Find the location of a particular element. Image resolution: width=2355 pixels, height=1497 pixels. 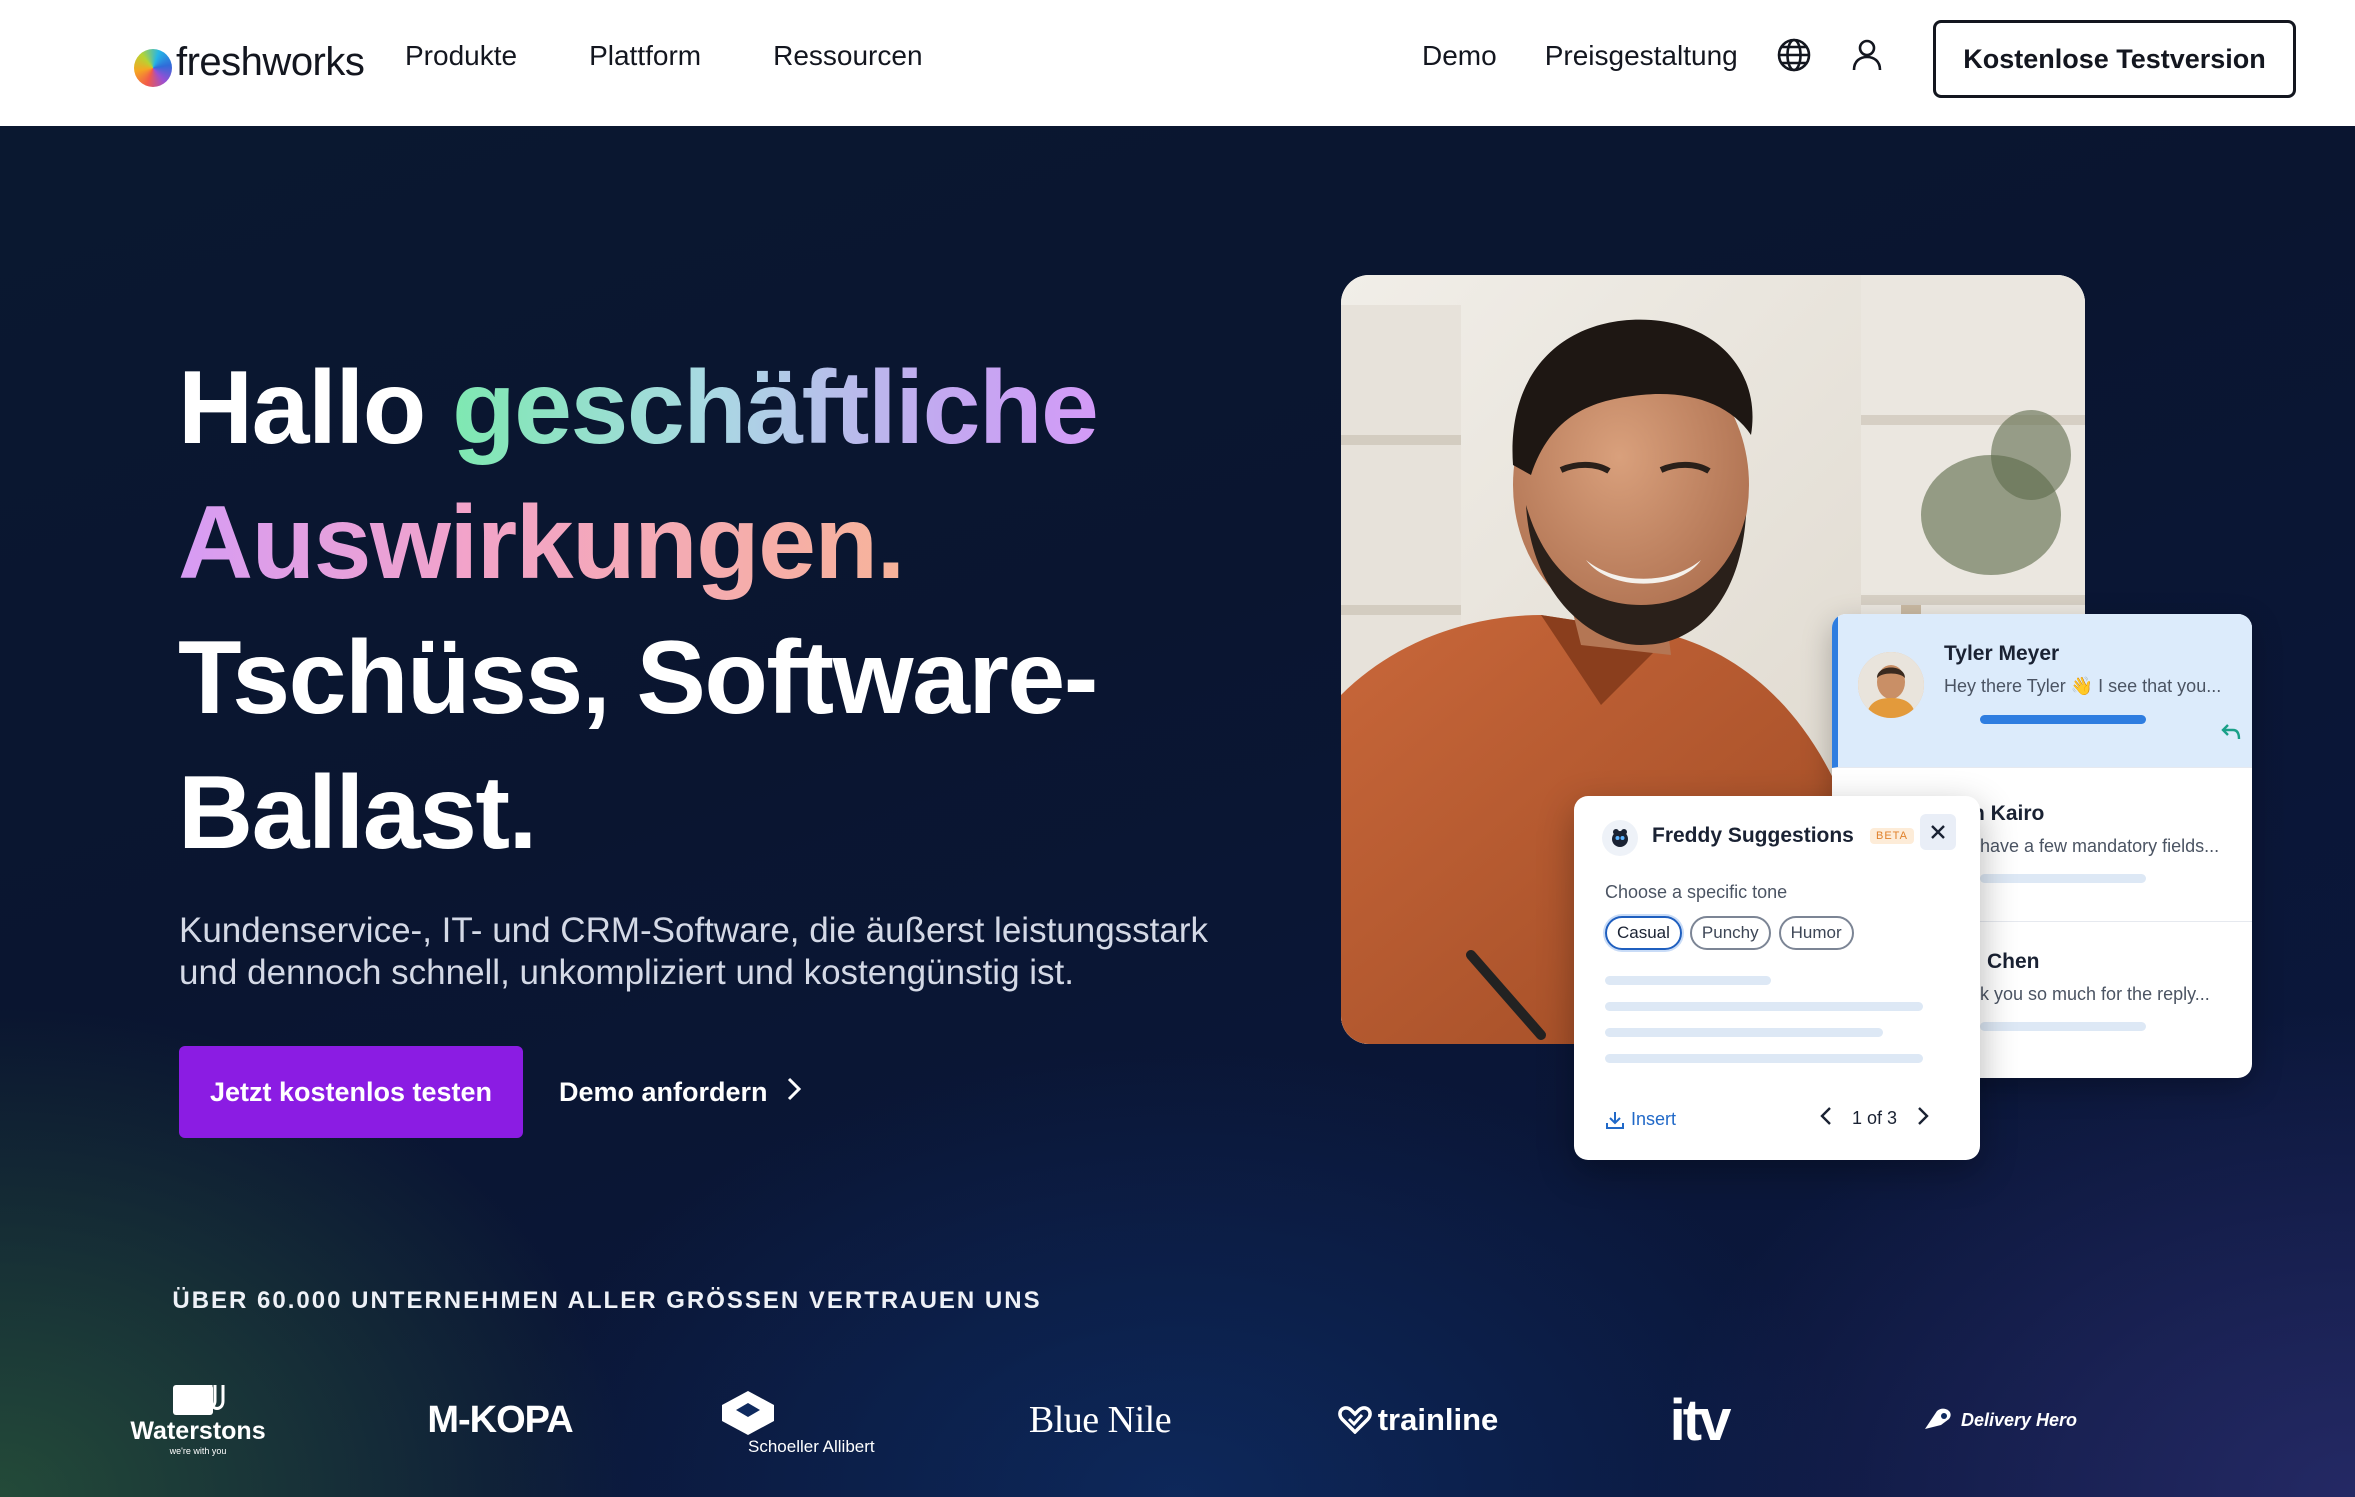

nav-item-demo: Demo is located at coordinates (1459, 56).